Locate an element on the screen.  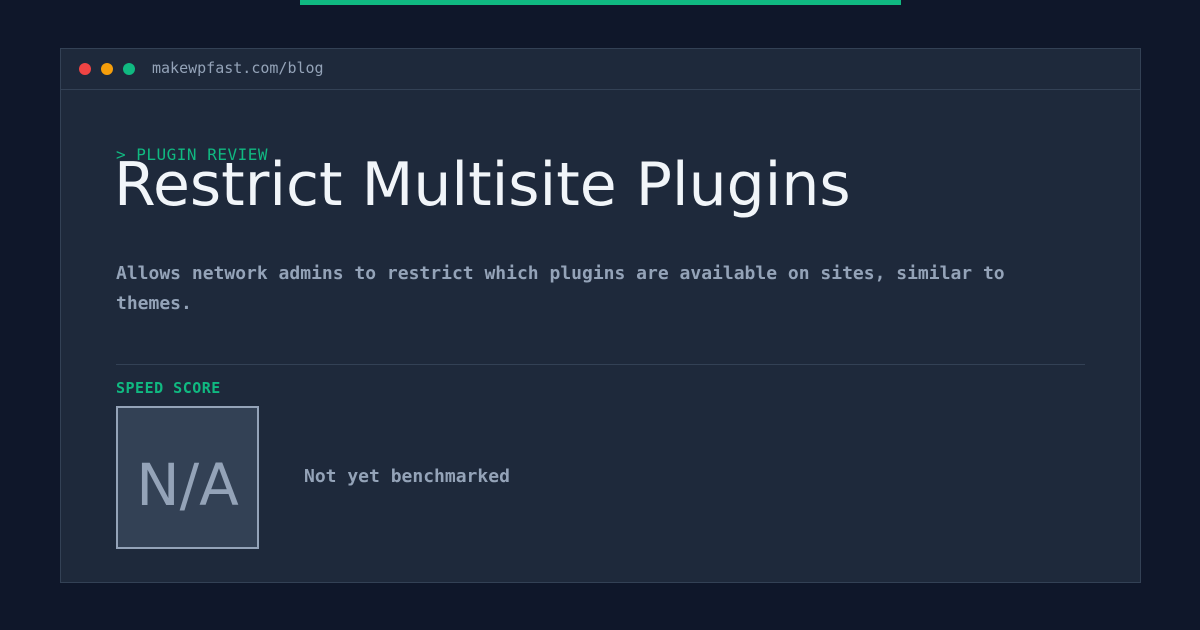
speed-score-status: Not yet benchmarked is located at coordinates (407, 476).